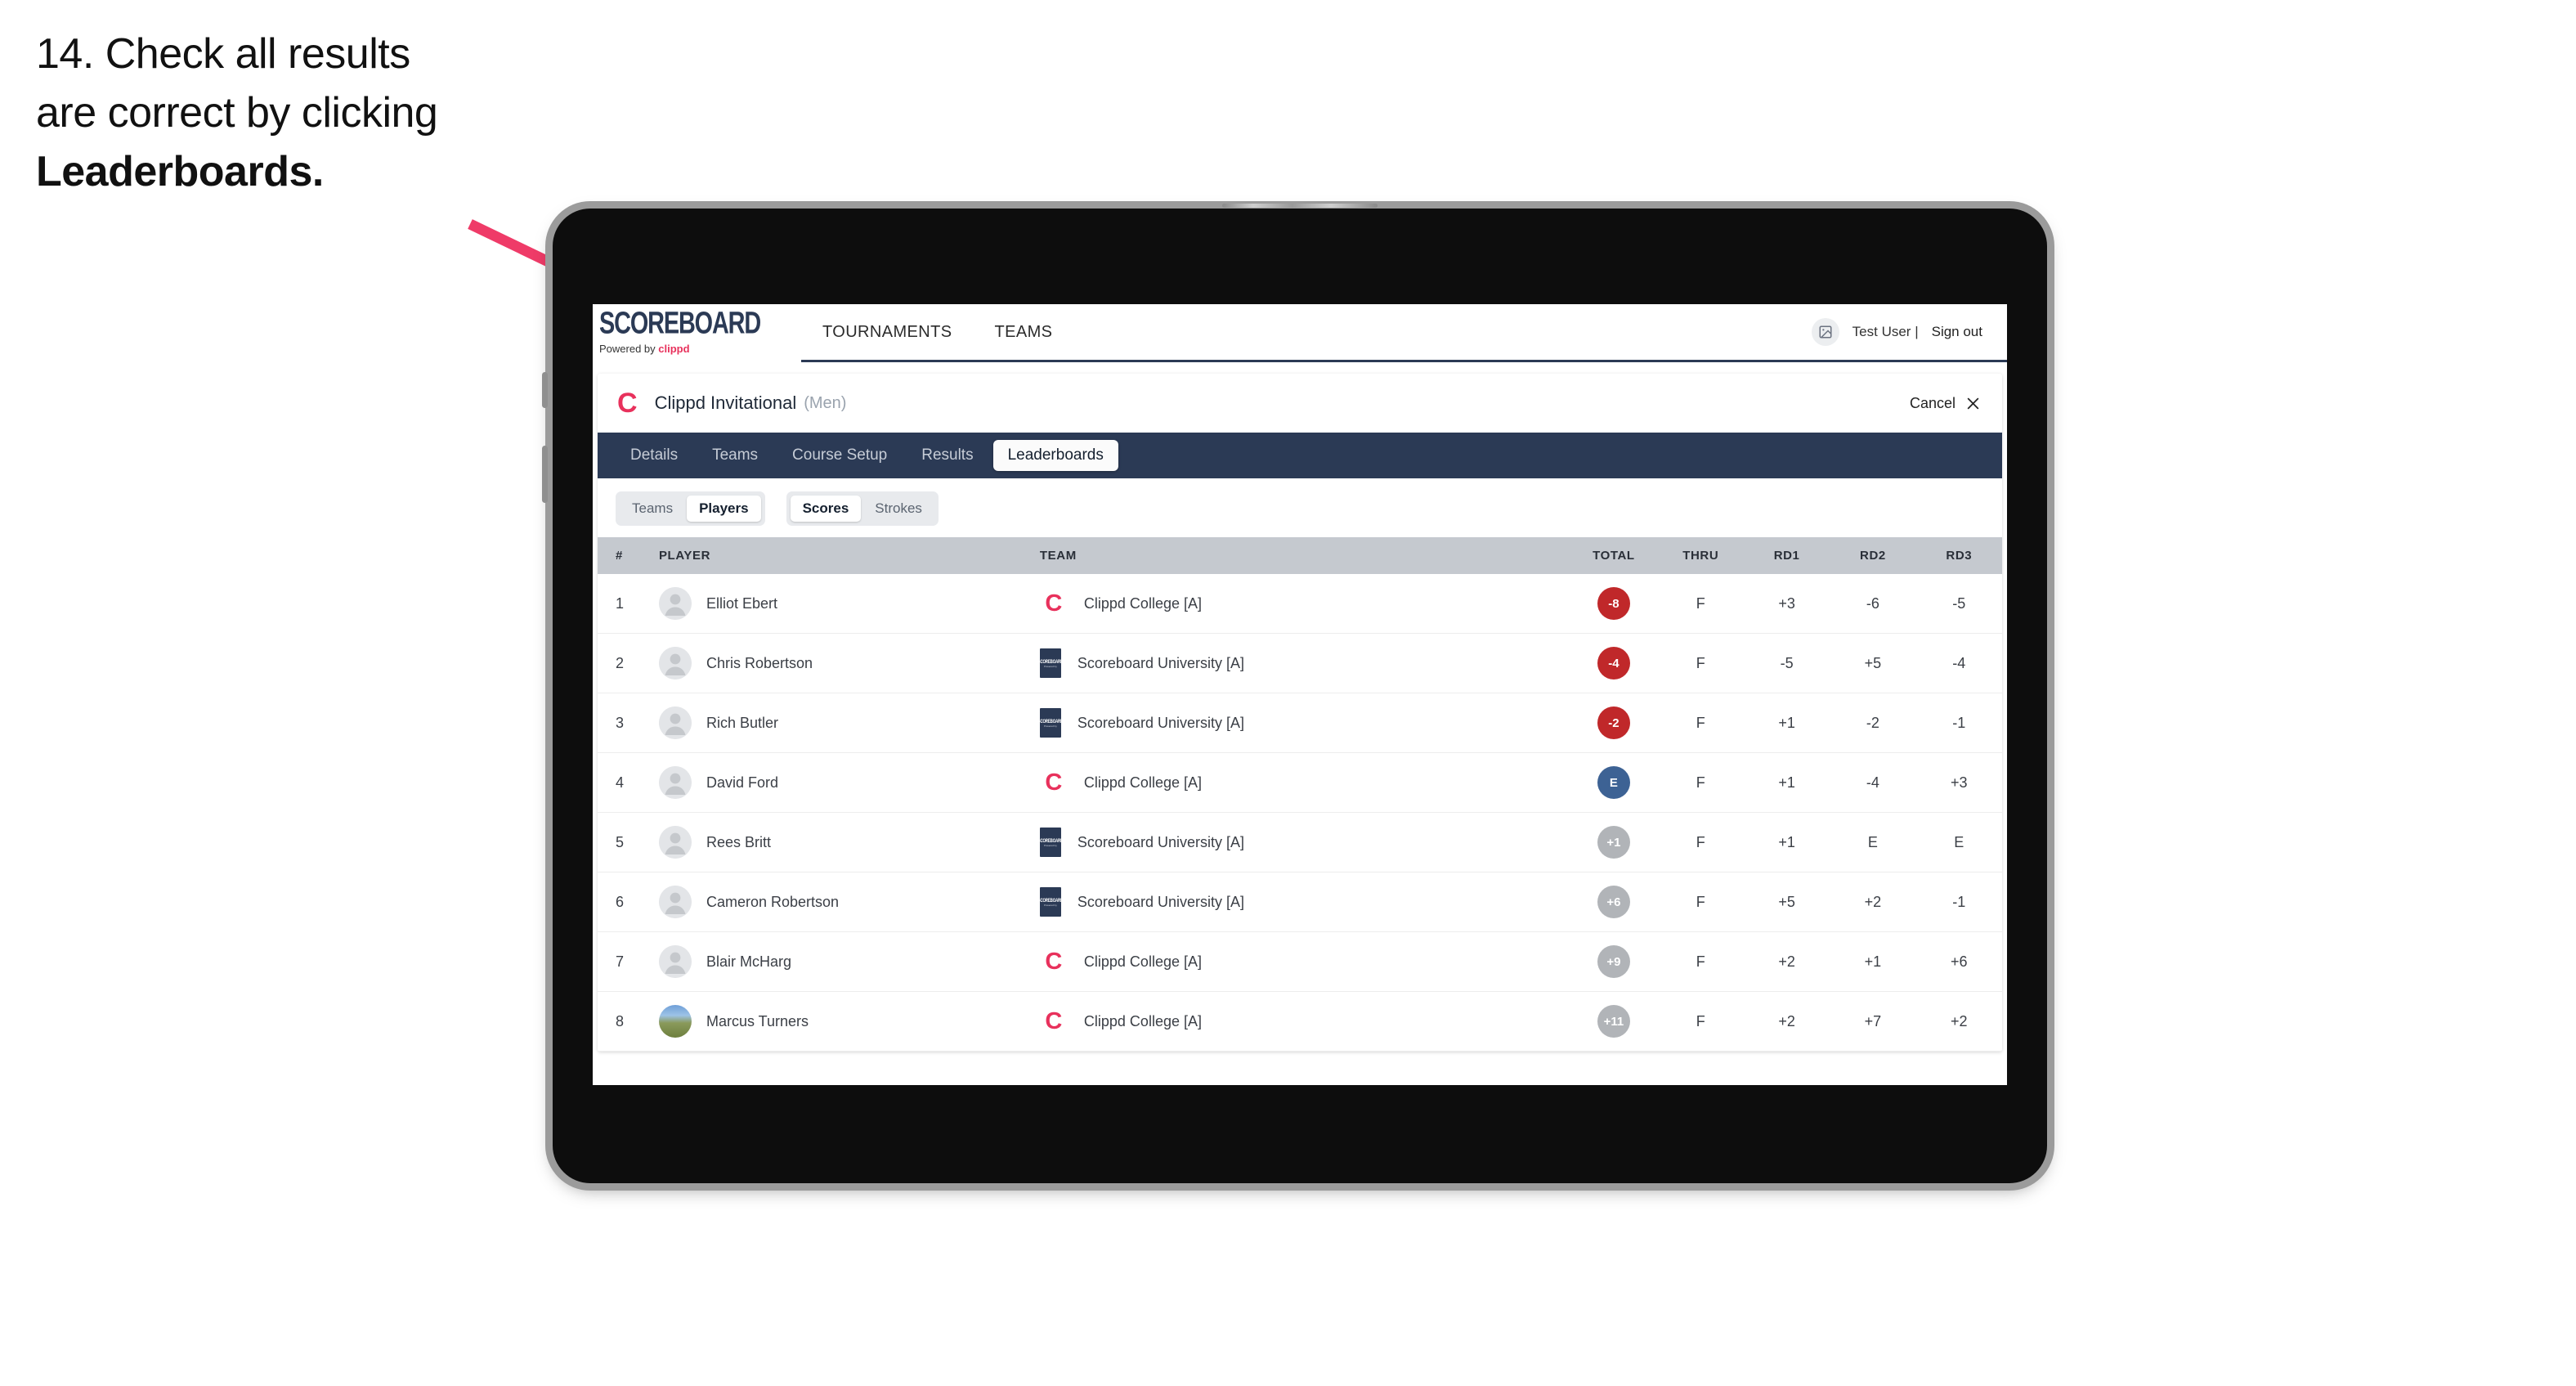  What do you see at coordinates (1885, 331) in the screenshot?
I see `user-name-label: Test User |` at bounding box center [1885, 331].